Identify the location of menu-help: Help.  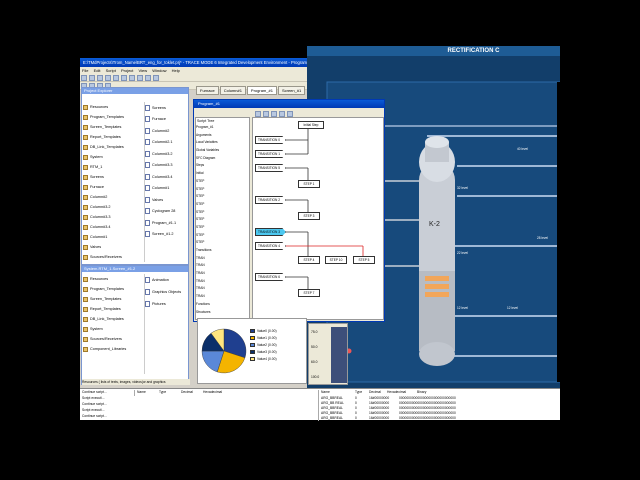
(176, 70).